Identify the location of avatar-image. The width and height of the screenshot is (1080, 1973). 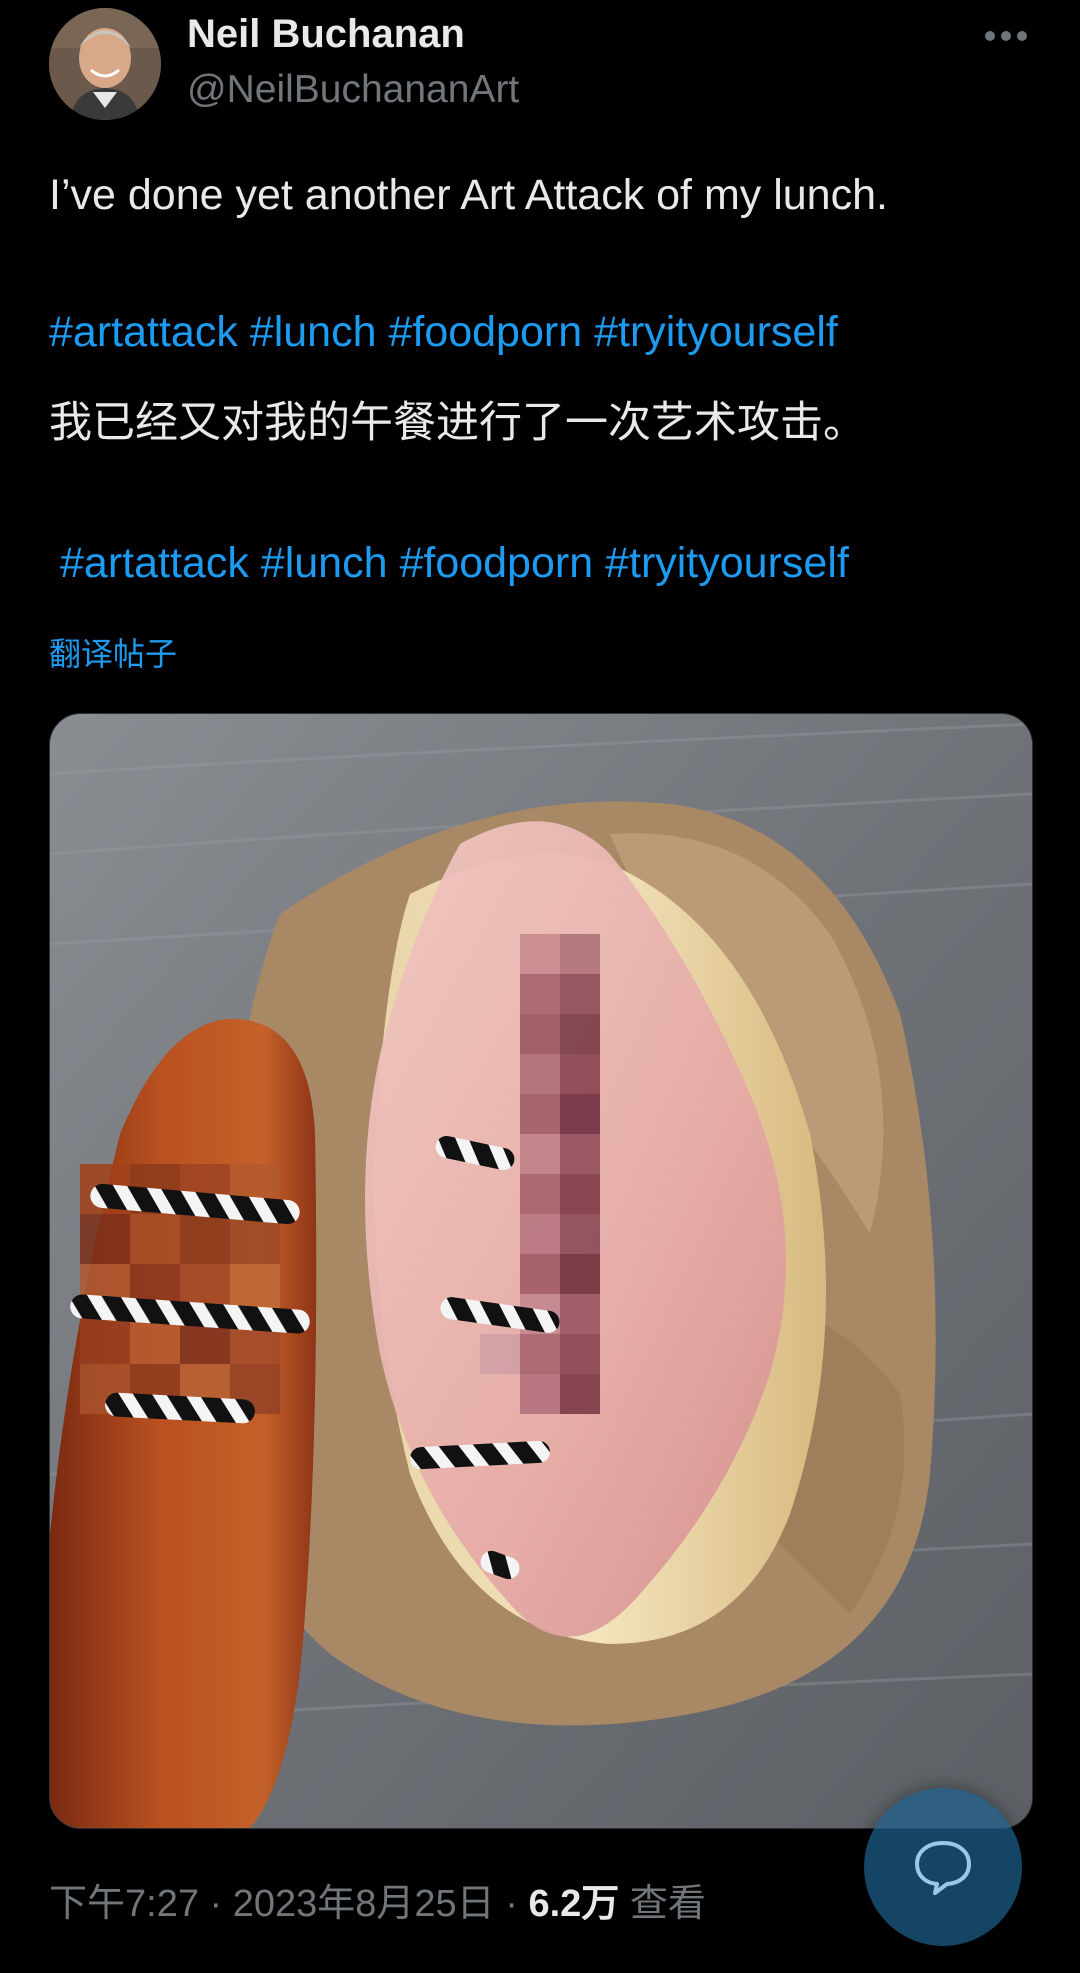
(105, 64).